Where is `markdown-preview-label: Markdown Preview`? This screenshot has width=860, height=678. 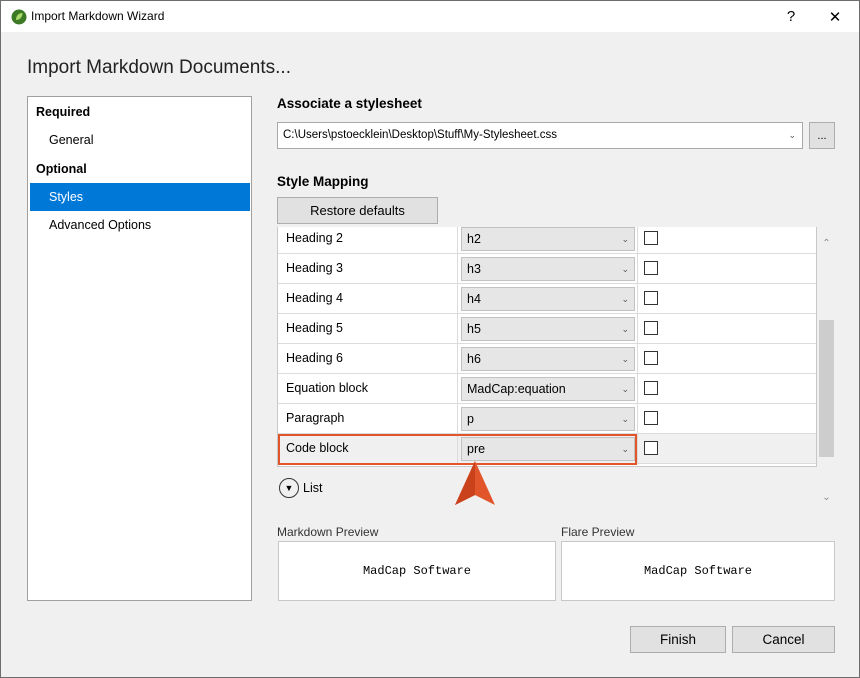 markdown-preview-label: Markdown Preview is located at coordinates (328, 532).